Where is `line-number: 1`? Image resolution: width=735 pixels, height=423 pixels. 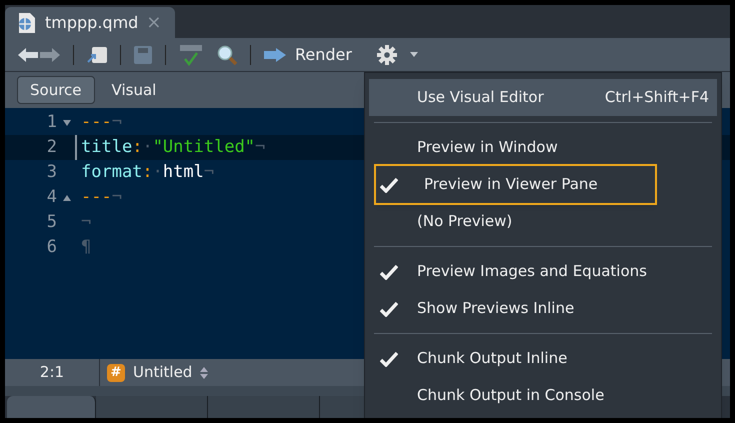 line-number: 1 is located at coordinates (51, 122).